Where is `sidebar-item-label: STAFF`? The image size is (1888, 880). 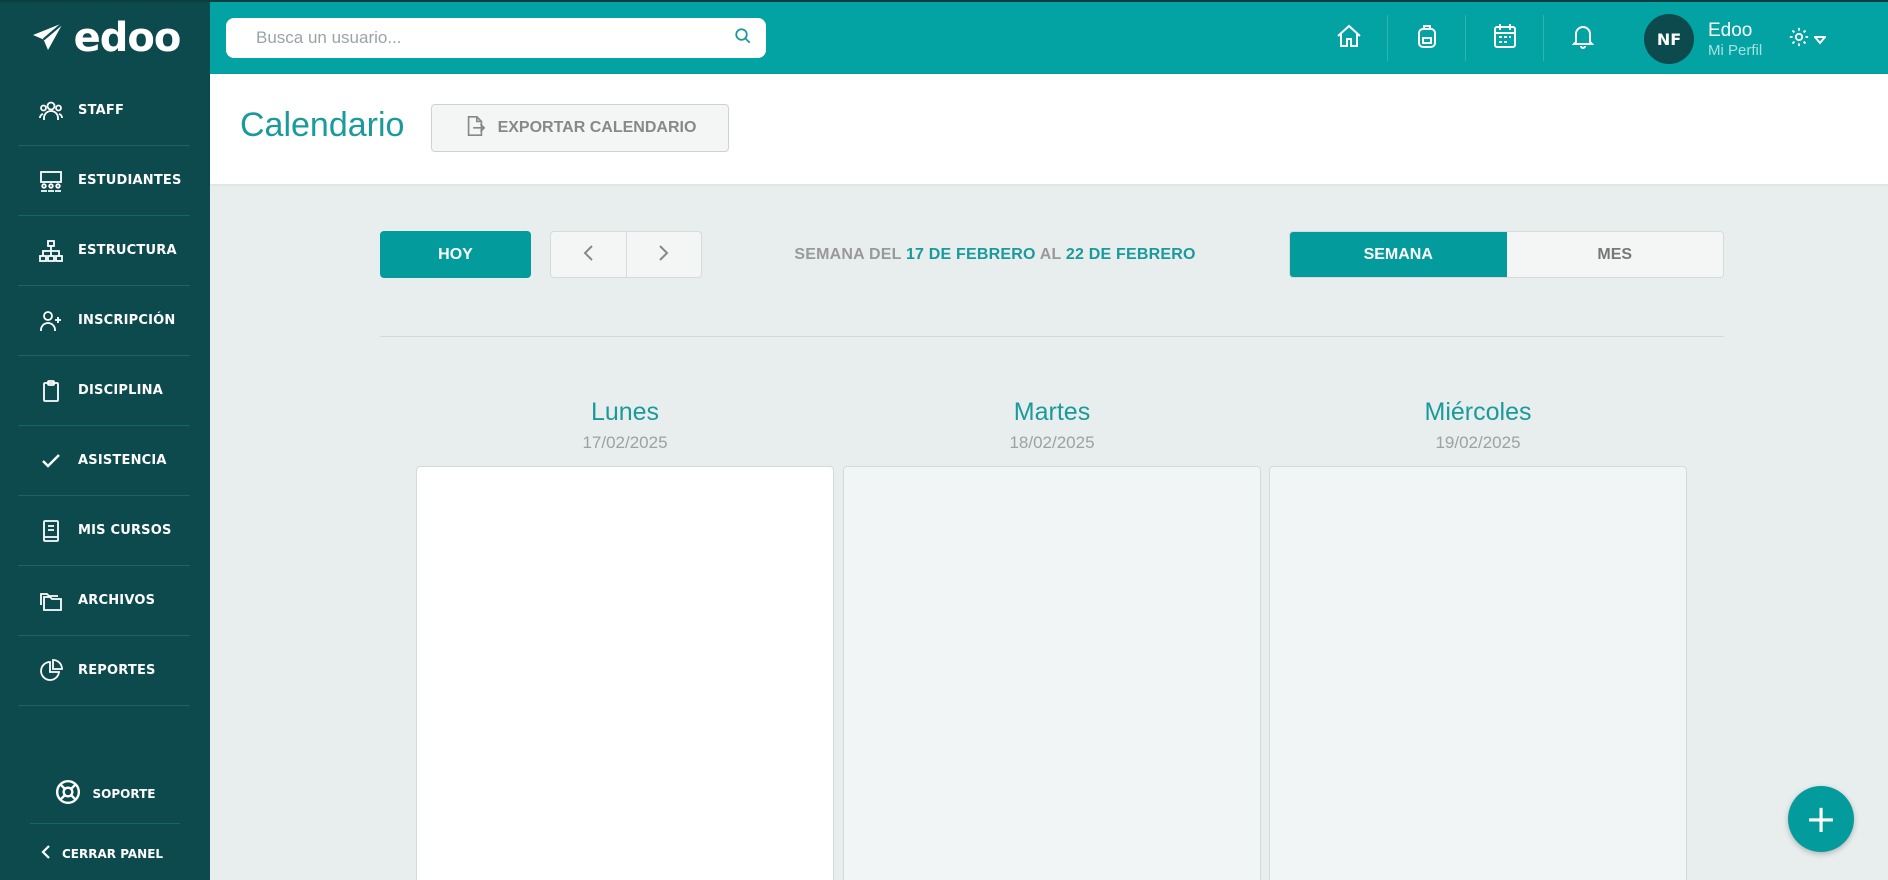
sidebar-item-label: STAFF is located at coordinates (101, 110).